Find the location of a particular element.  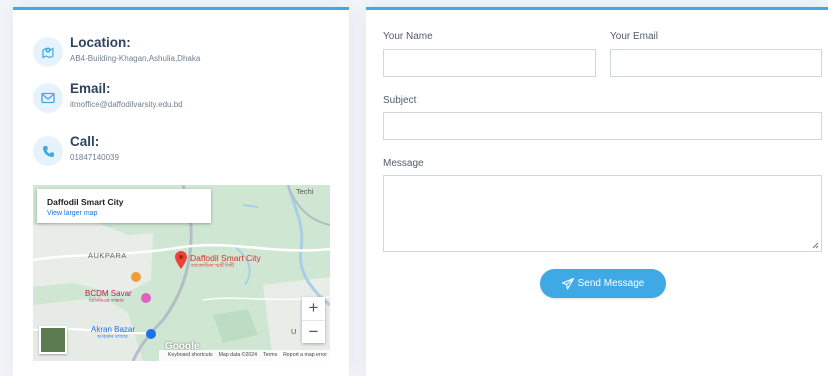

zoom-in-button: + is located at coordinates (313, 309).